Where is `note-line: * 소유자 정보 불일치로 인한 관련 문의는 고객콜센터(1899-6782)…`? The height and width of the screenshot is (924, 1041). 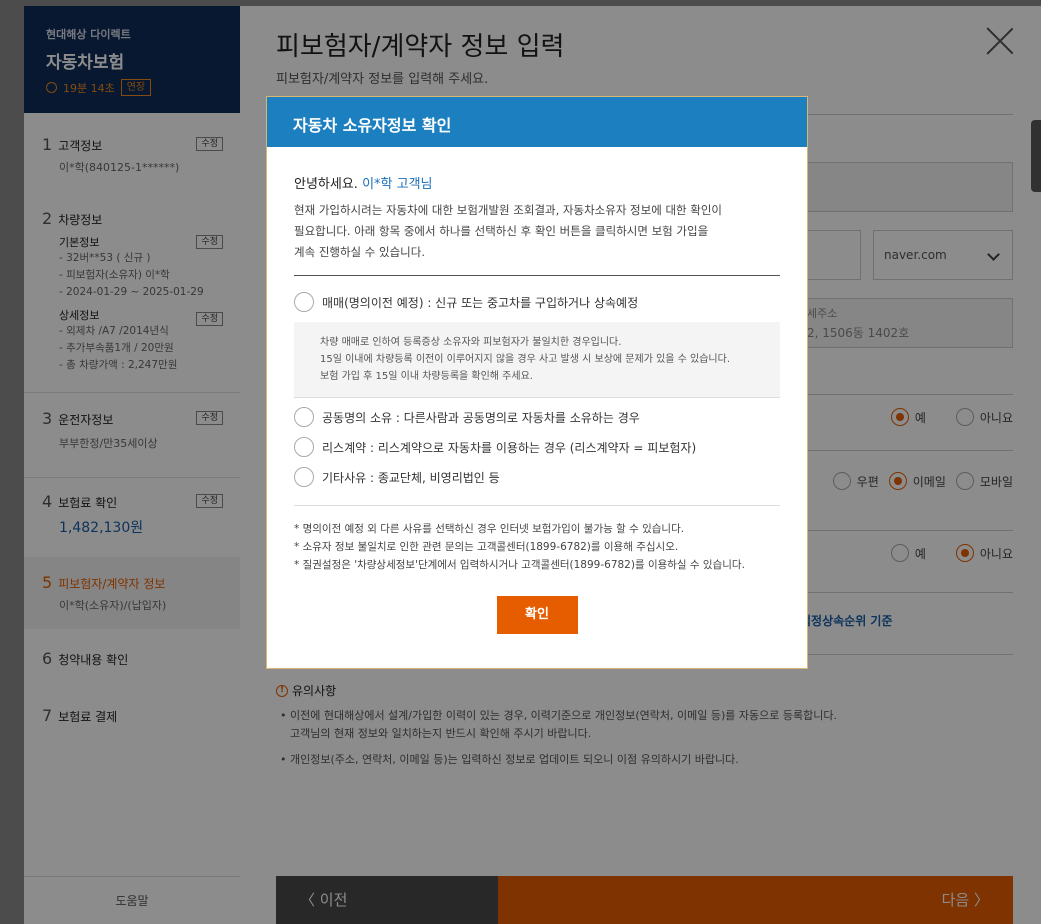 note-line: * 소유자 정보 불일치로 인한 관련 문의는 고객콜센터(1899-6782)… is located at coordinates (486, 547).